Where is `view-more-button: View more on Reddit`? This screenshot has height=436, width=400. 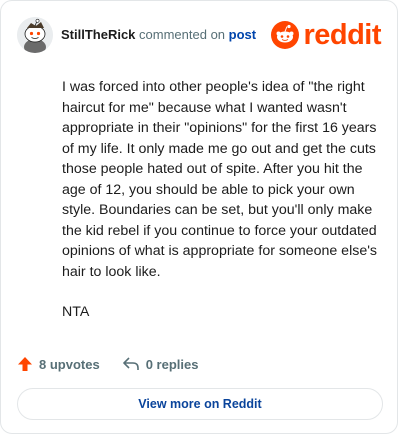 view-more-button: View more on Reddit is located at coordinates (200, 404).